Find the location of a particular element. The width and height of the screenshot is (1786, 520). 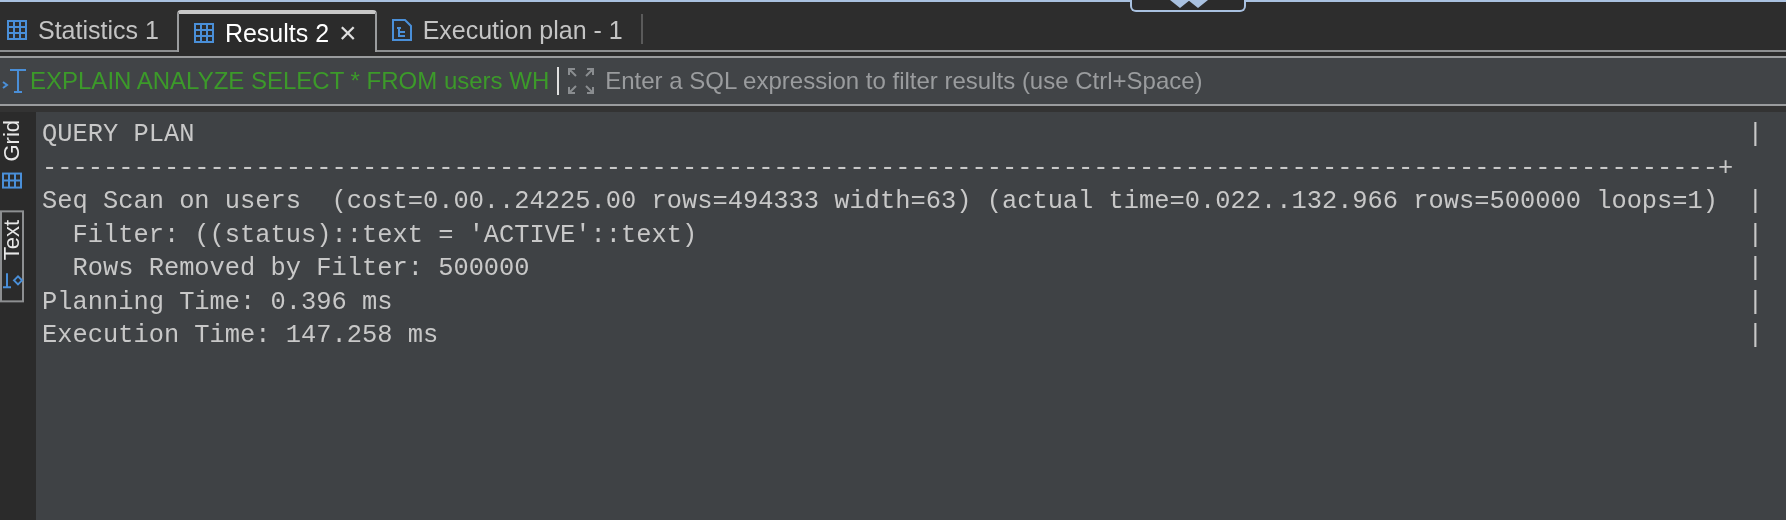

view-tab: Text is located at coordinates (12, 255).